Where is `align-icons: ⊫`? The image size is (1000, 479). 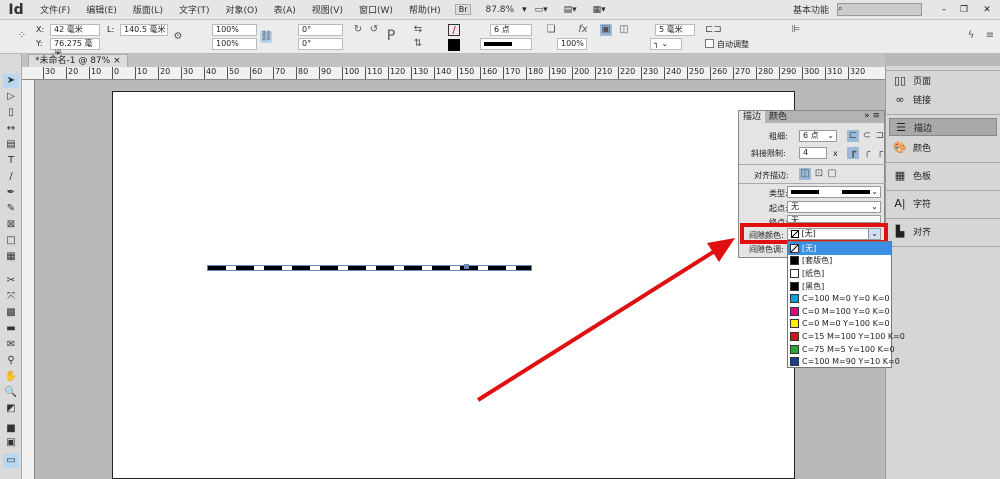 align-icons: ⊫ is located at coordinates (796, 30).